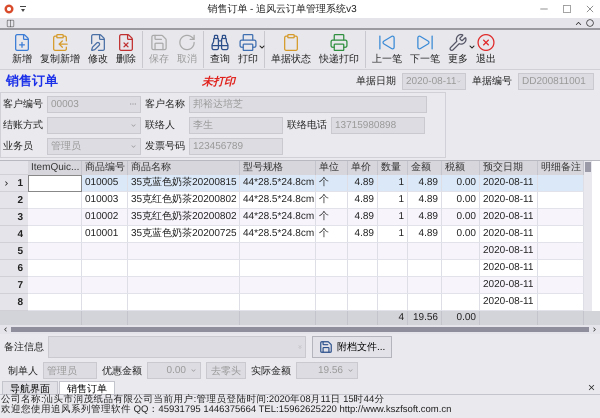 This screenshot has height=418, width=600. Describe the element at coordinates (300, 329) in the screenshot. I see `horizontal-scrollbar` at that location.